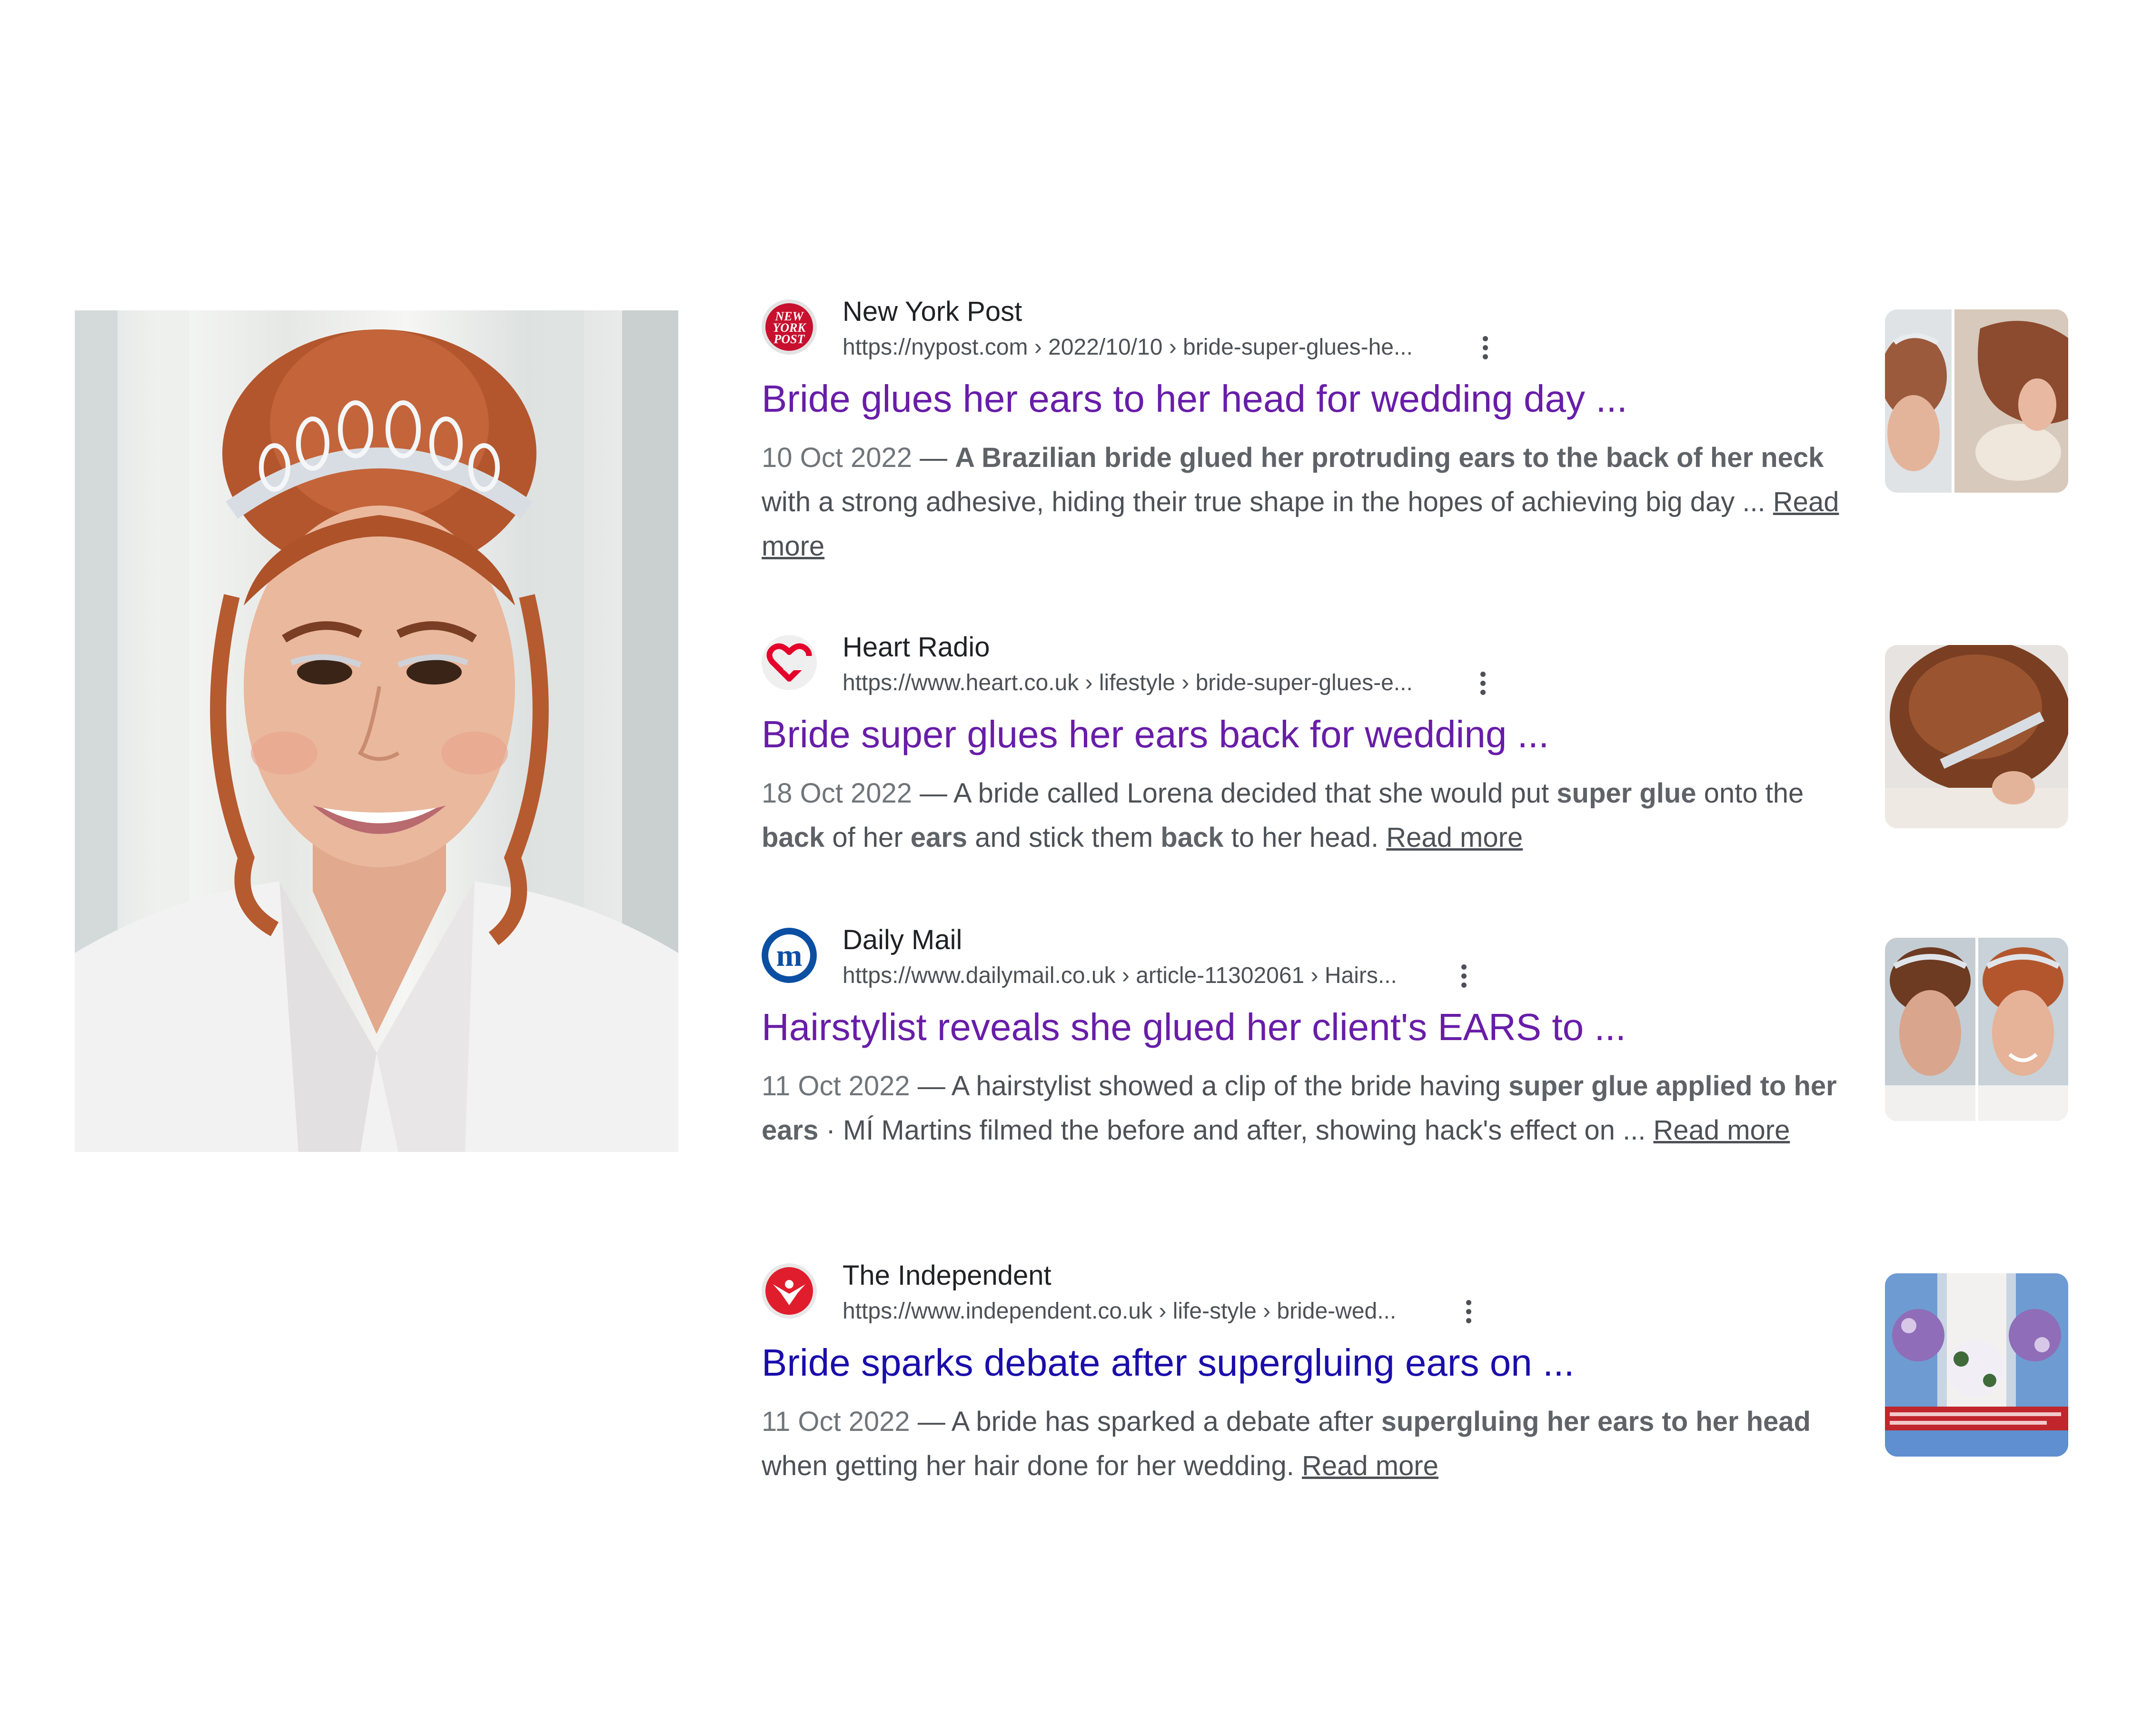  Describe the element at coordinates (1166, 1421) in the screenshot. I see `snippet-text: A bride has sparked a debate after` at that location.